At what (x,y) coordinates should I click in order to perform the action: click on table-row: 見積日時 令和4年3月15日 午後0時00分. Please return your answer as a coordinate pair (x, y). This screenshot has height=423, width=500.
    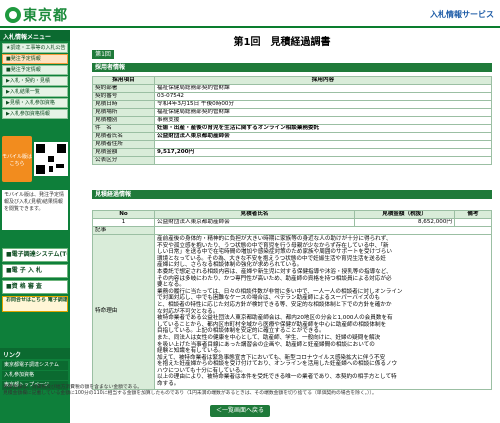
    Looking at the image, I should click on (292, 104).